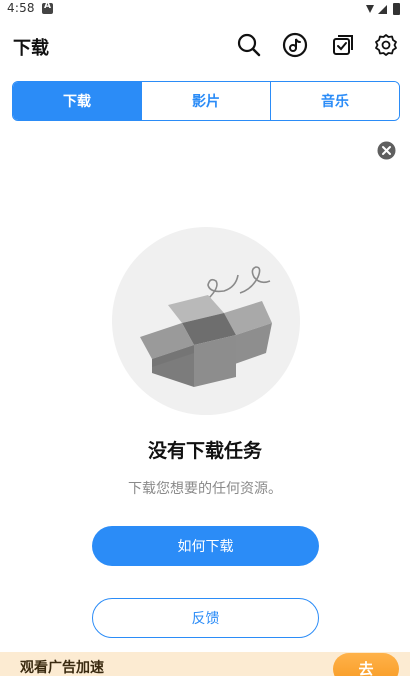 The image size is (410, 676). I want to click on checklist-icon, so click(343, 45).